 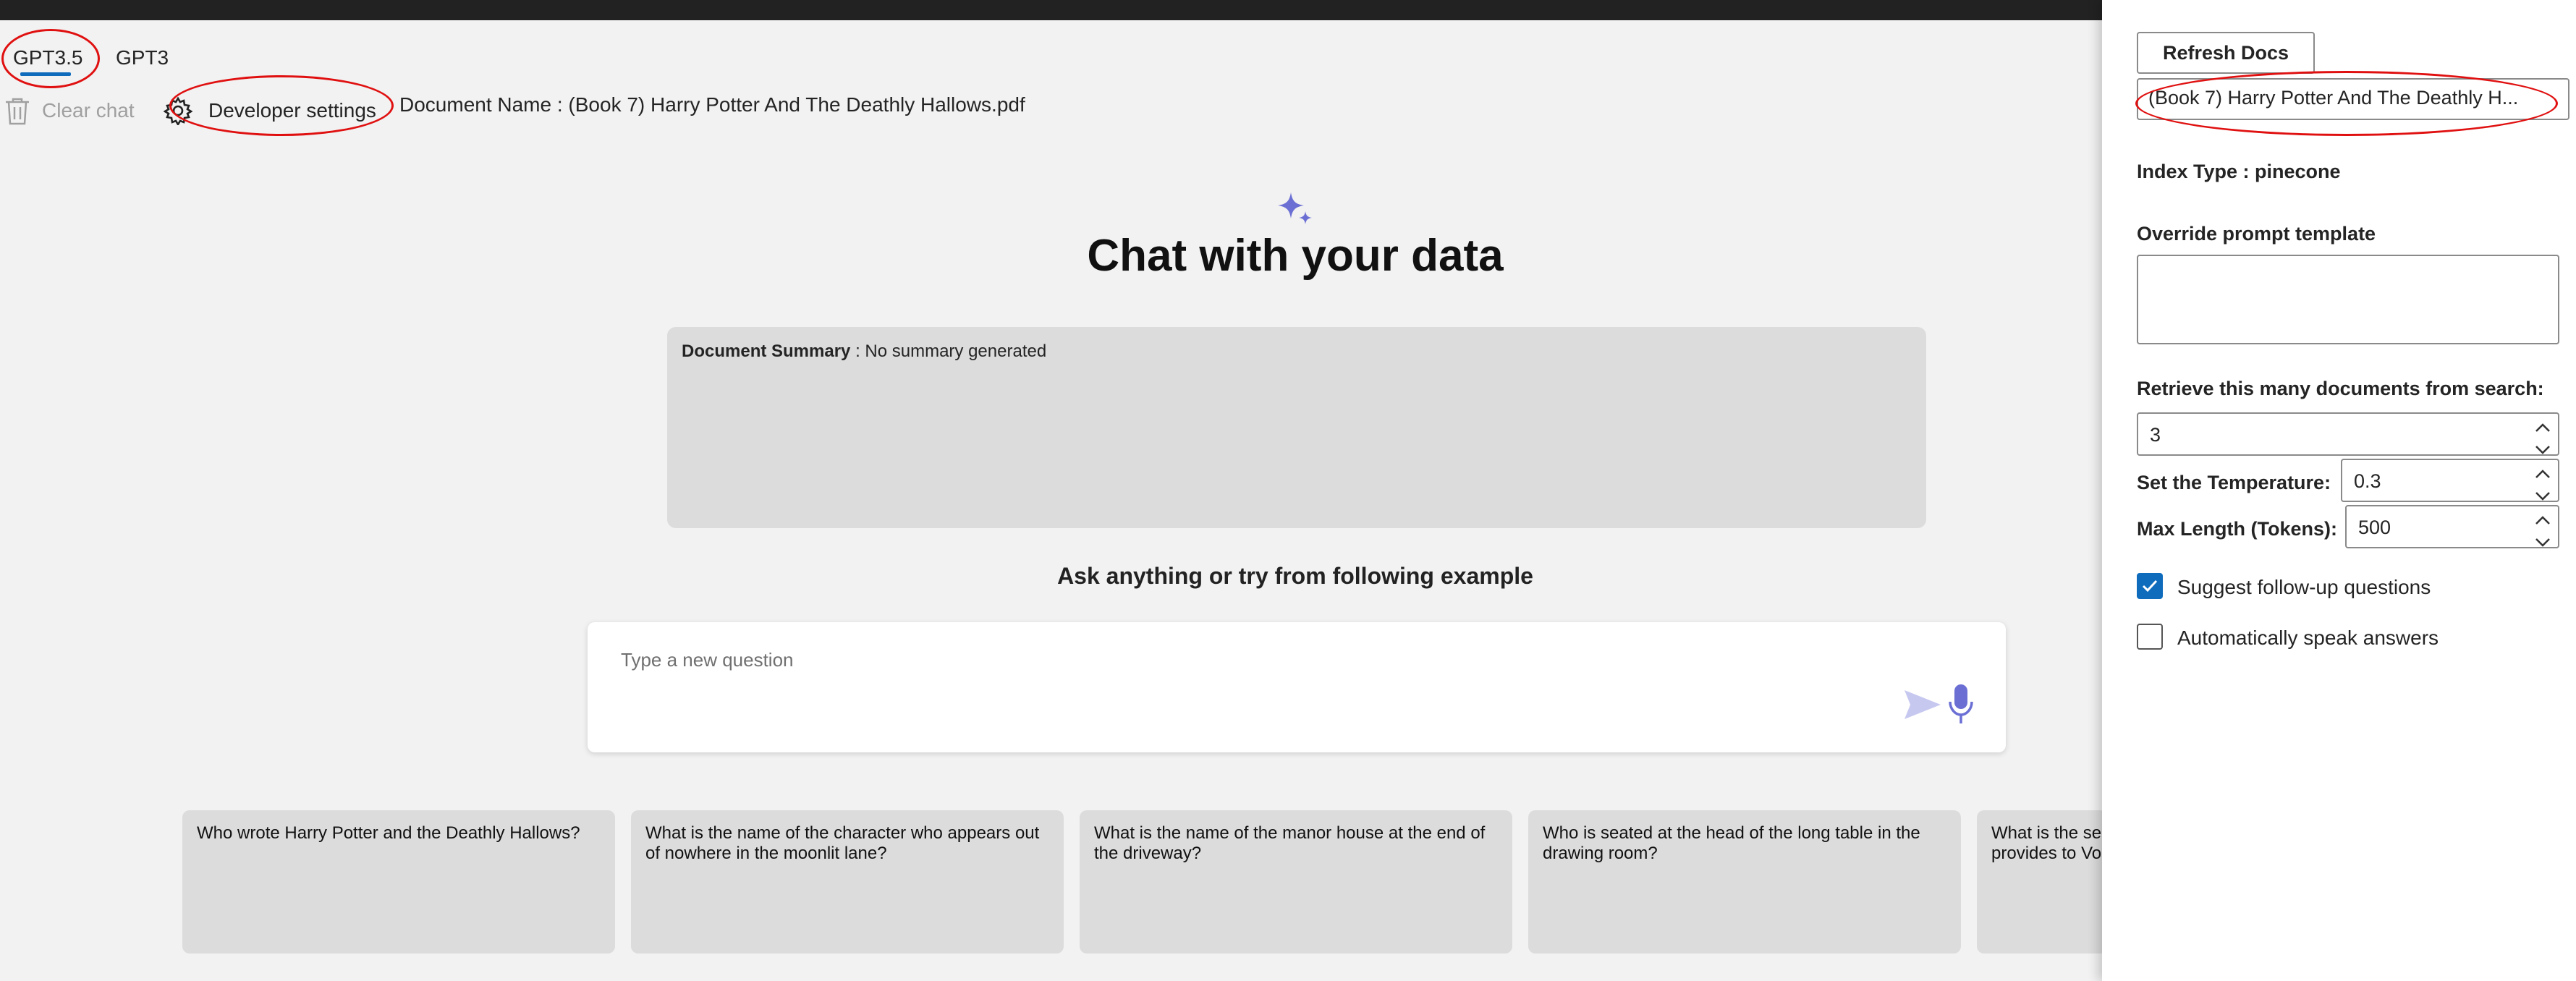 I want to click on suggest-followup-checkbox, so click(x=2150, y=586).